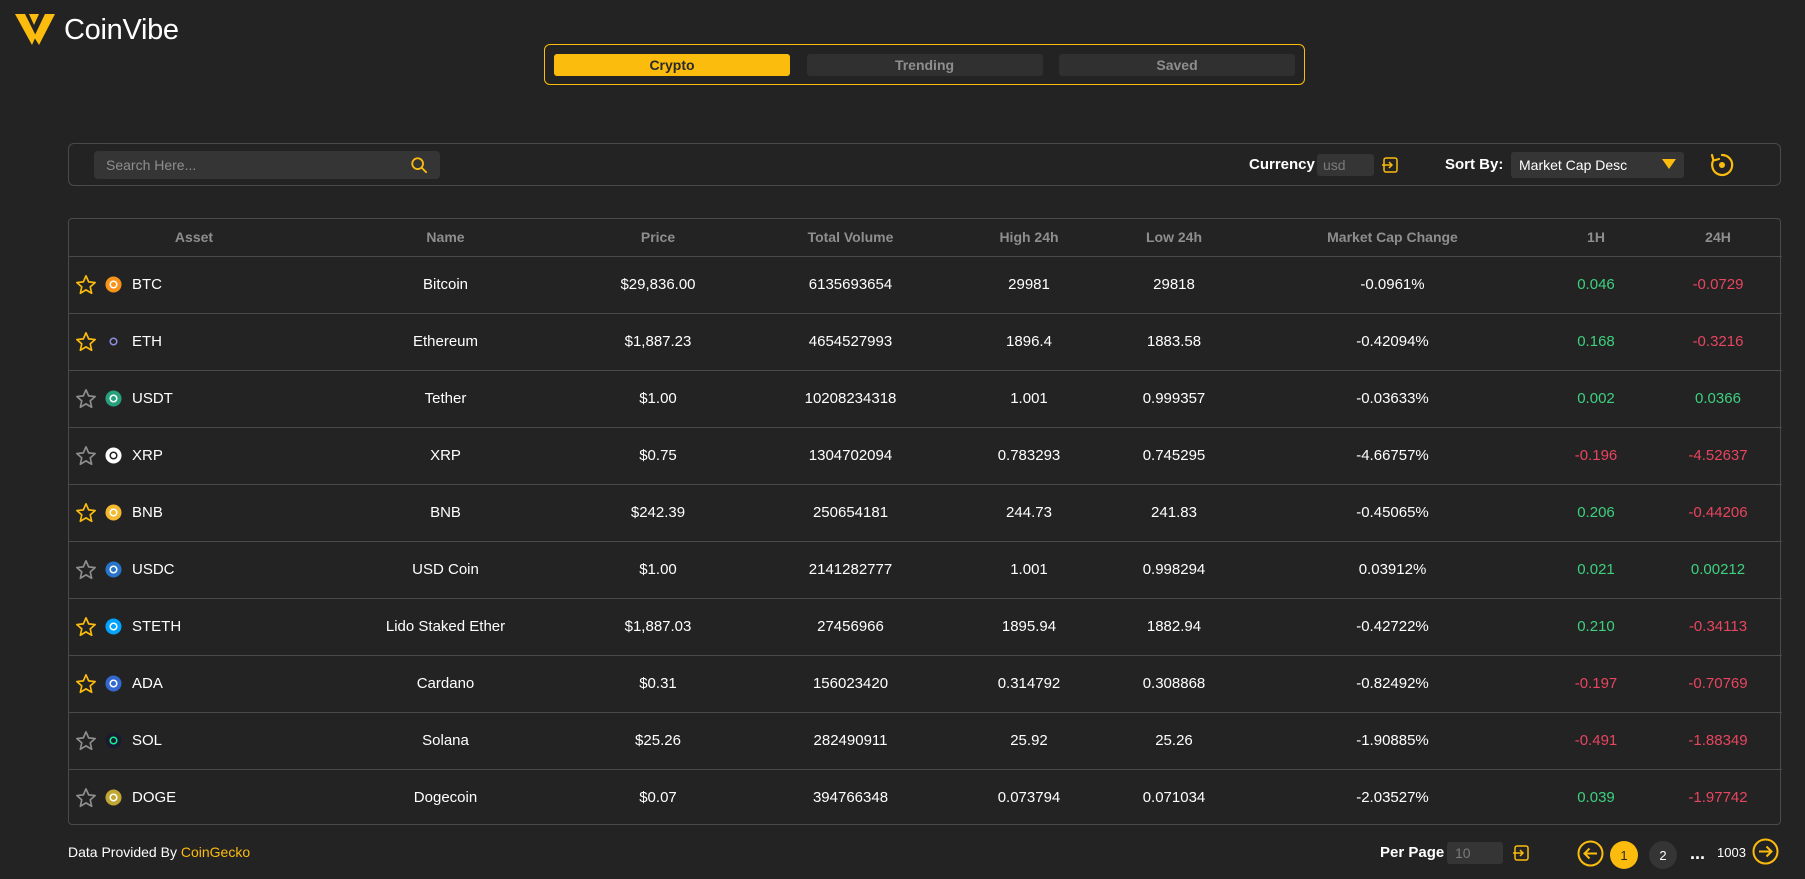 The height and width of the screenshot is (879, 1805). What do you see at coordinates (194, 741) in the screenshot?
I see `asset-group: SOL` at bounding box center [194, 741].